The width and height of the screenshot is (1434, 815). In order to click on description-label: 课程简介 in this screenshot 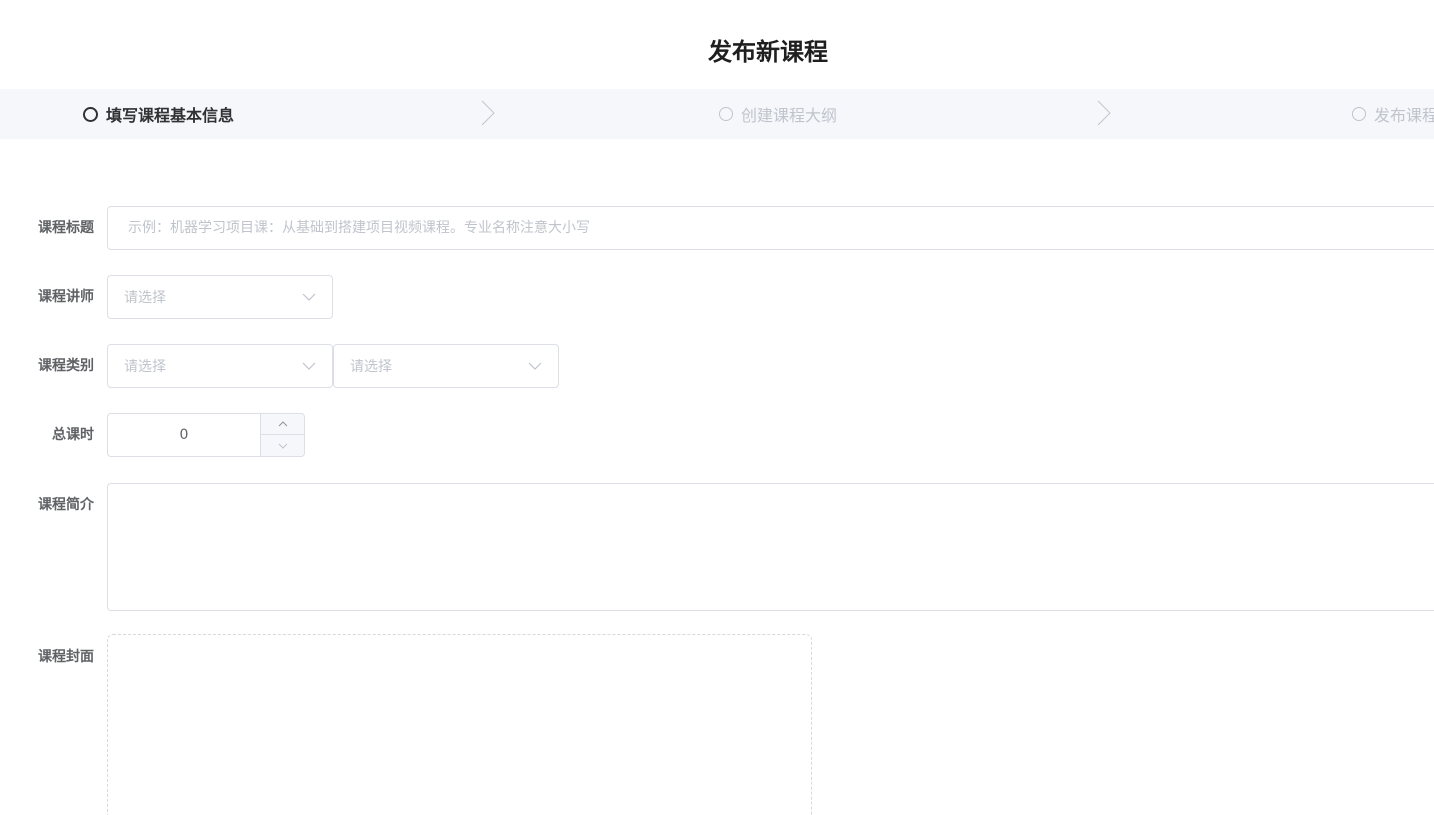, I will do `click(66, 505)`.